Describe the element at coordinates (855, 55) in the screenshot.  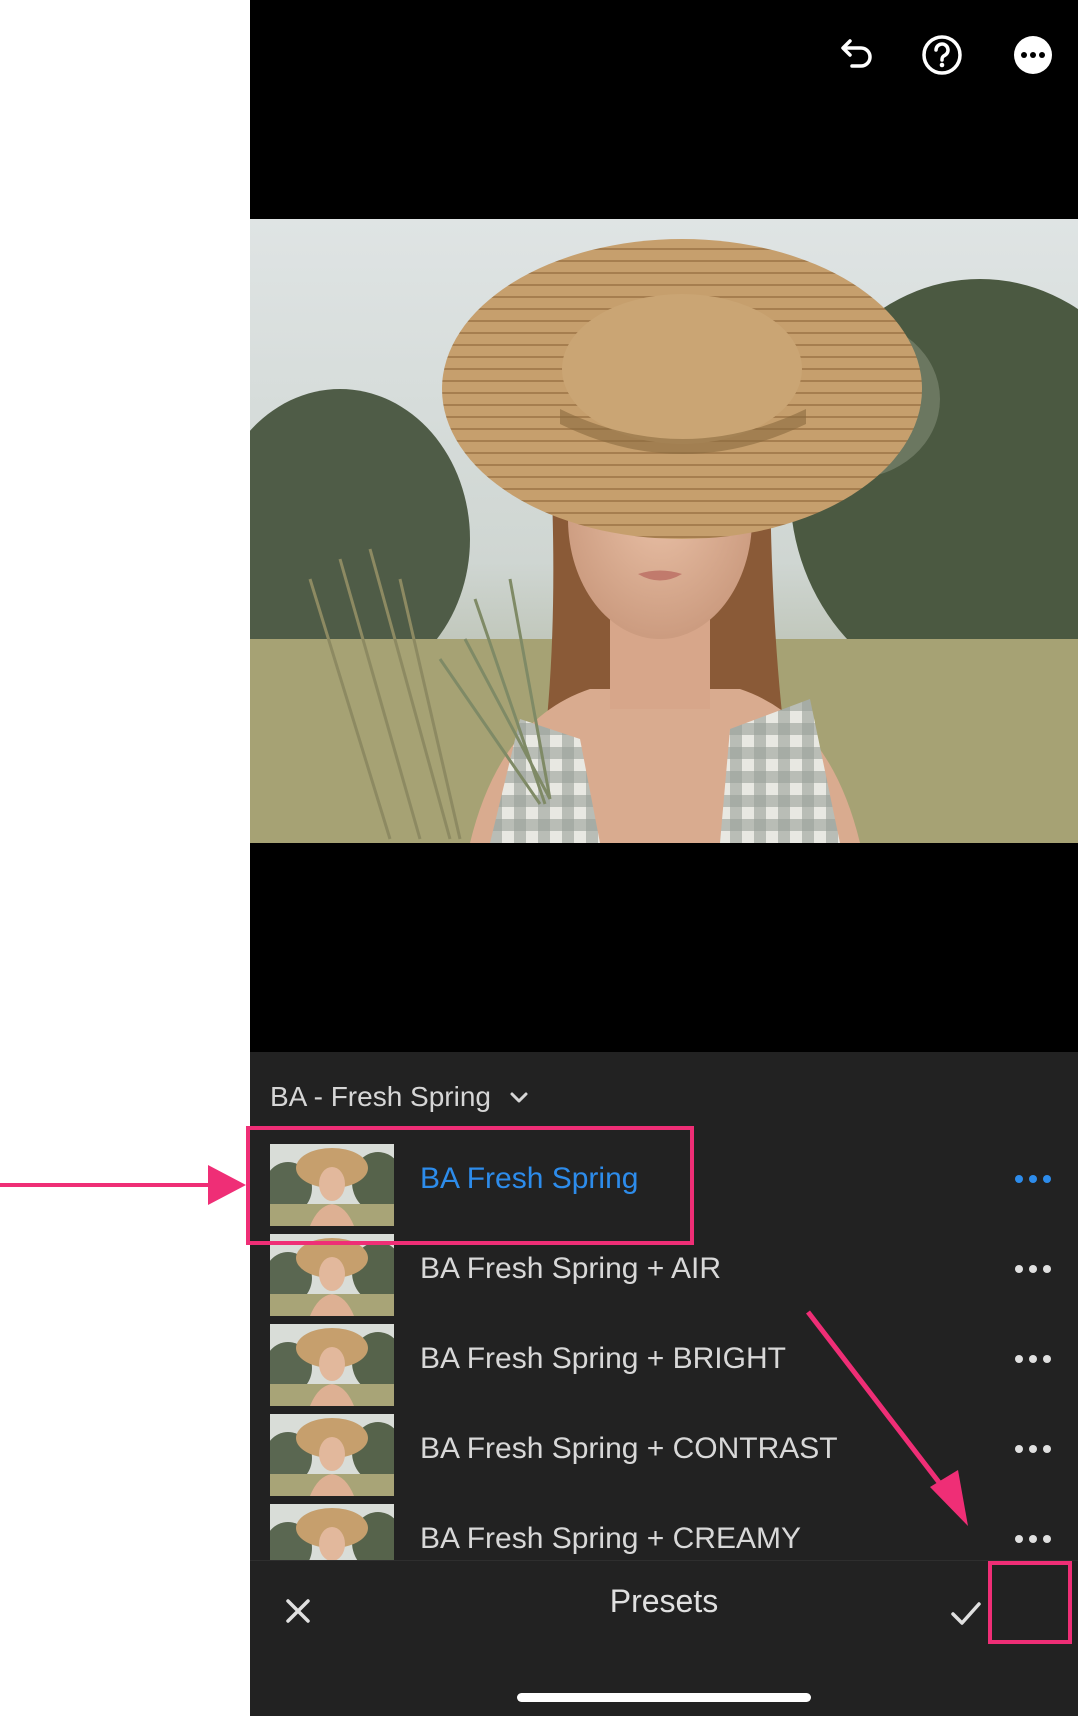
I see `undo-icon` at that location.